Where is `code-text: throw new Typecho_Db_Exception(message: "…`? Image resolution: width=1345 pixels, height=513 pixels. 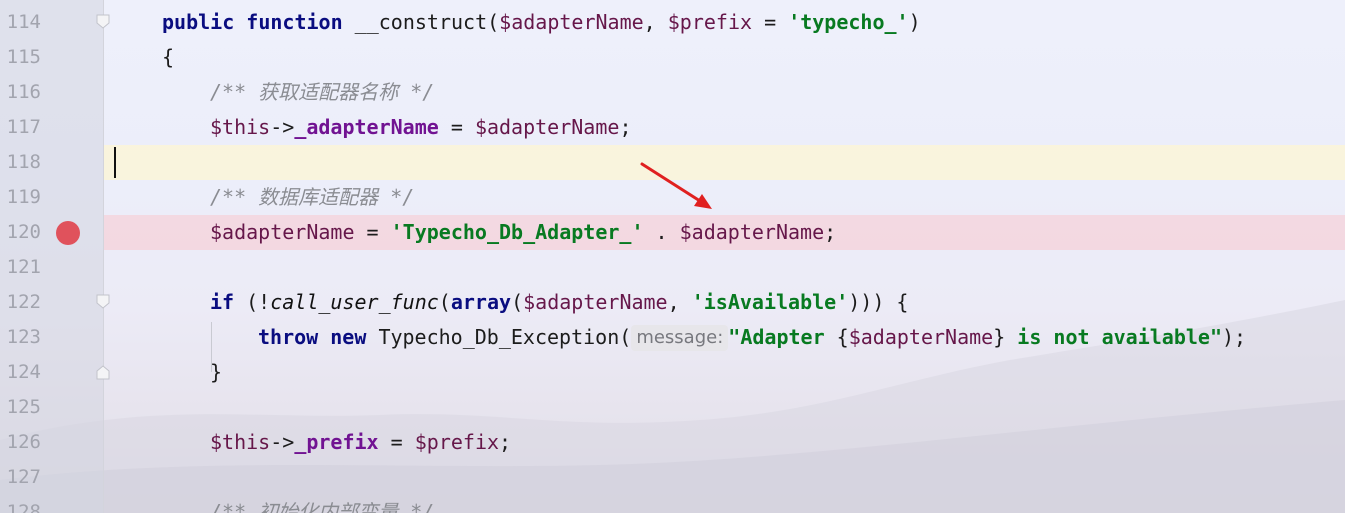 code-text: throw new Typecho_Db_Exception(message: "… is located at coordinates (752, 338).